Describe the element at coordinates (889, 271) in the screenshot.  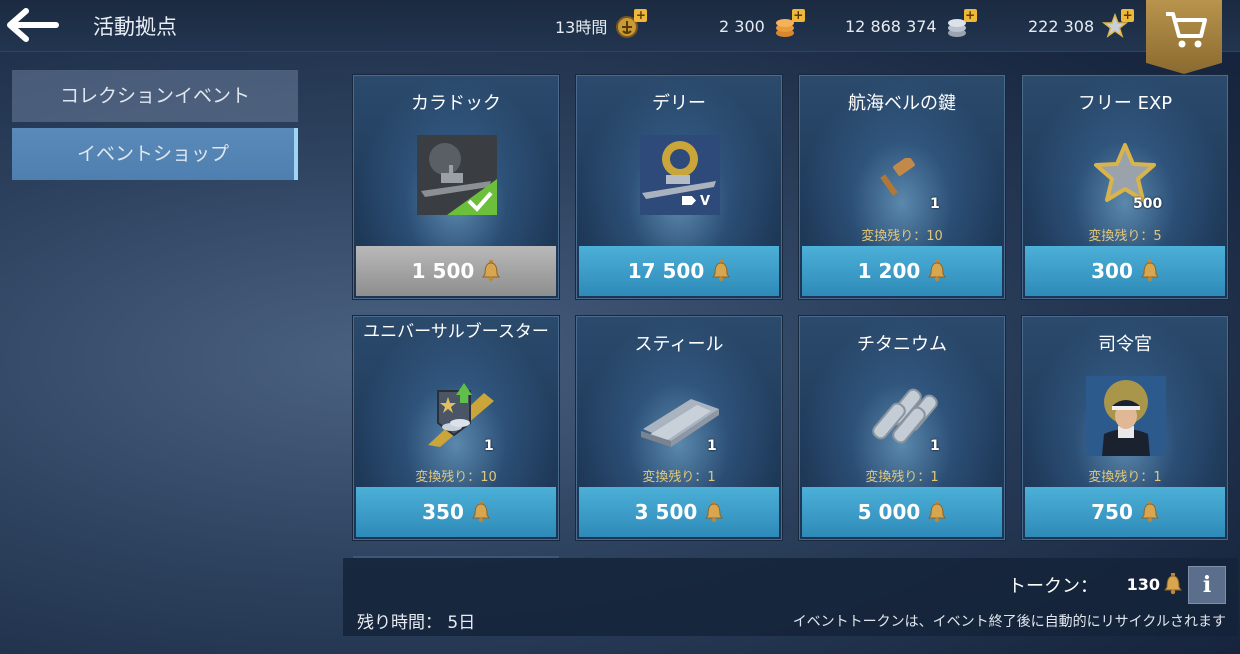
I see `price-value: 1 200` at that location.